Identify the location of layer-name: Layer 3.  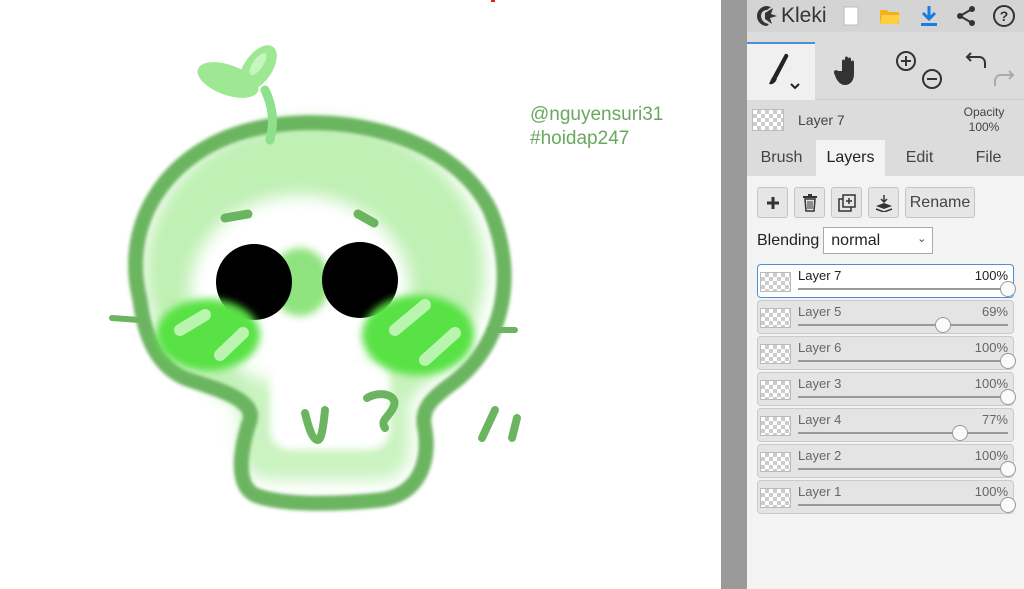
(820, 383).